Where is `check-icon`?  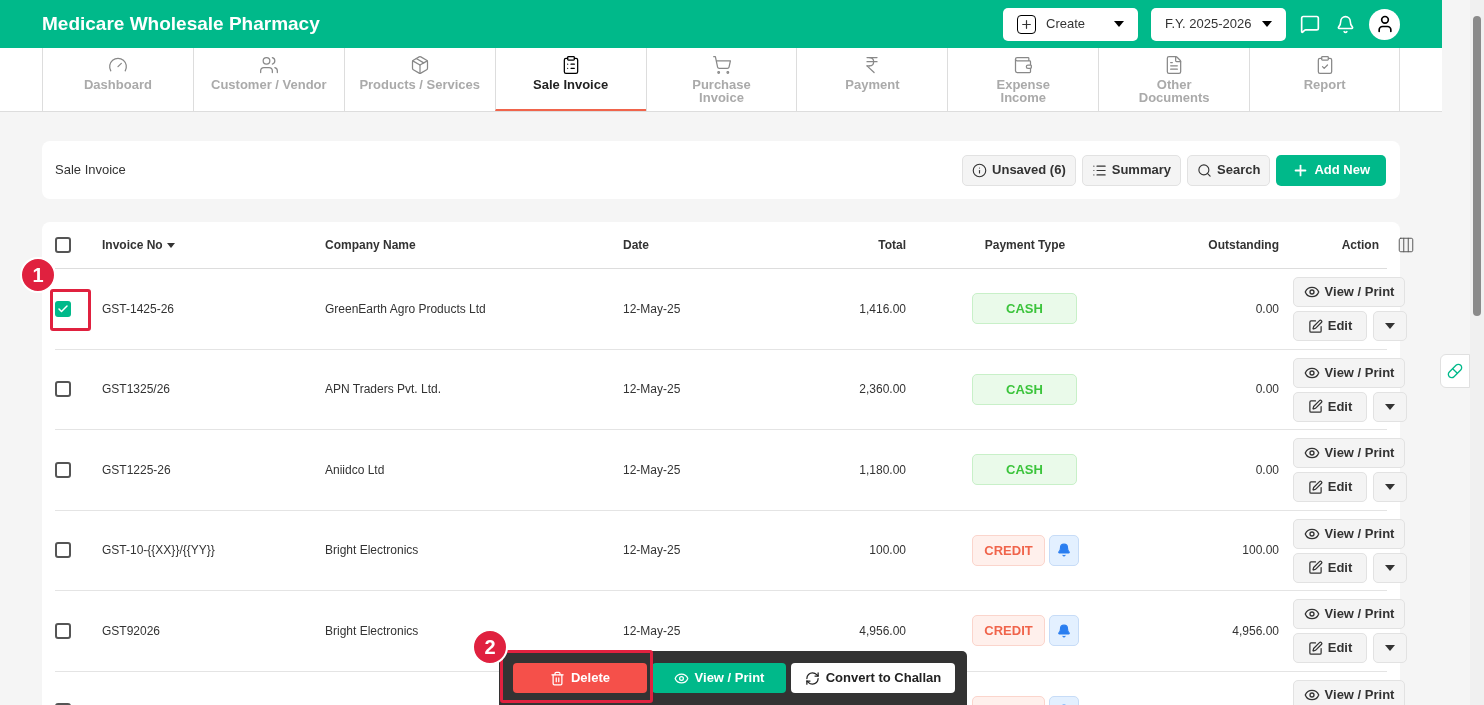 check-icon is located at coordinates (63, 308).